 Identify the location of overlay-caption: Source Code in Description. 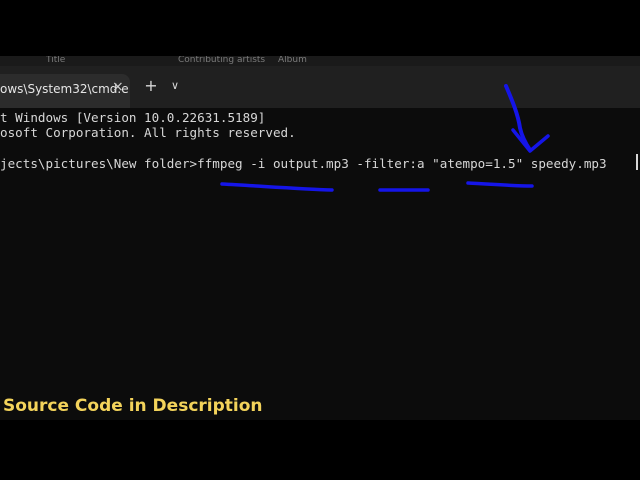
(133, 406).